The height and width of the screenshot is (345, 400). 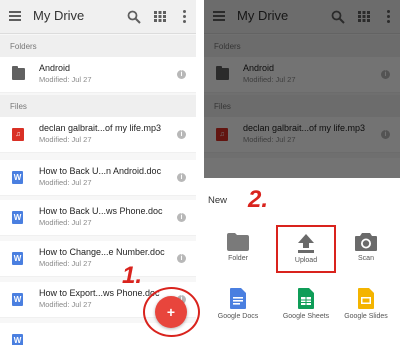 What do you see at coordinates (132, 275) in the screenshot?
I see `step-1-label: 1.` at bounding box center [132, 275].